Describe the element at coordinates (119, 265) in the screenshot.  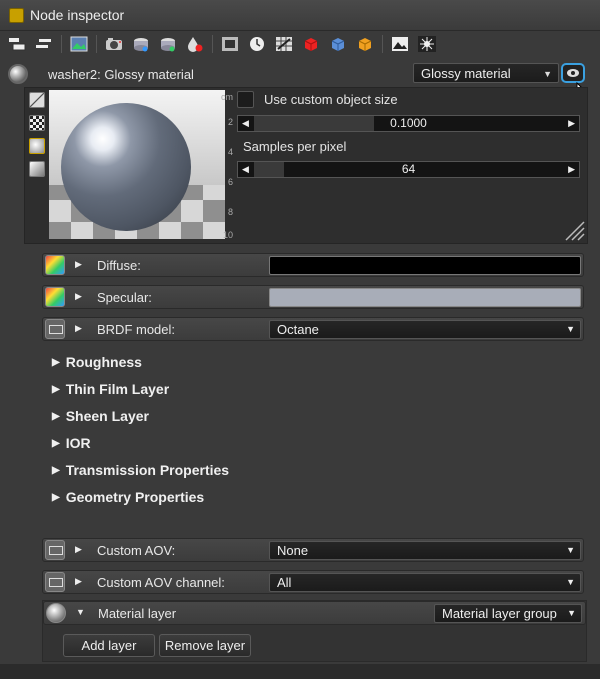
I see `diffuse-label: Diffuse:` at that location.